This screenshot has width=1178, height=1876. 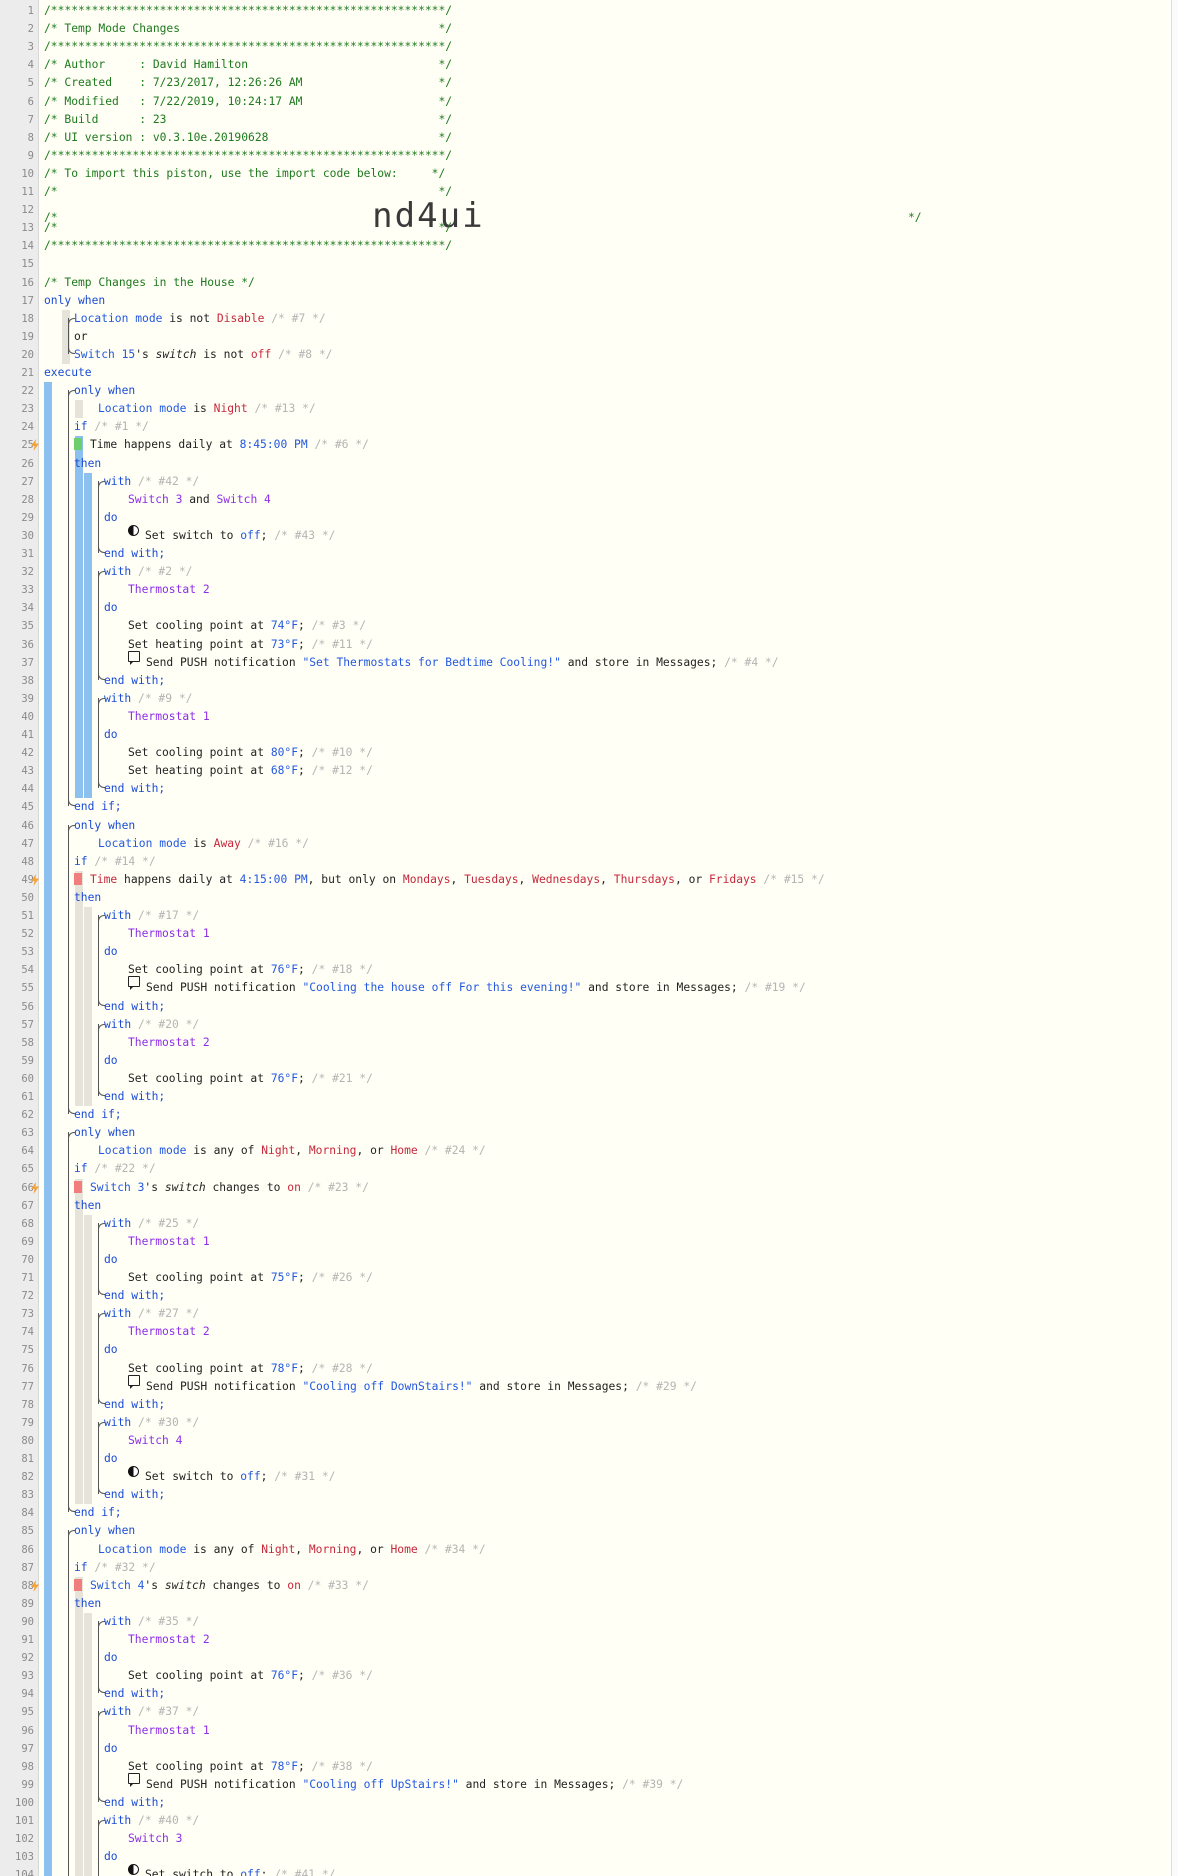 I want to click on device-token: 80°F, so click(x=284, y=752).